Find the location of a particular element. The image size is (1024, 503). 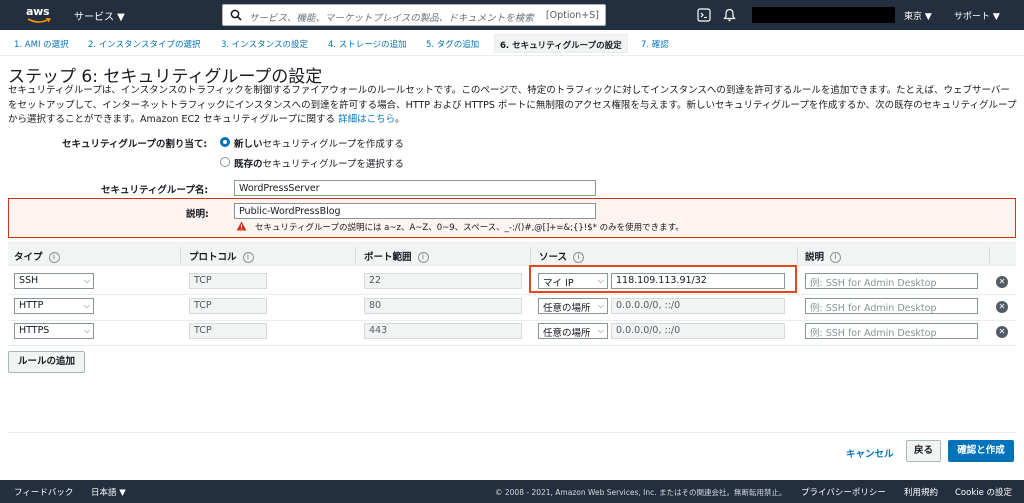

type-select: HTTPS ⌵ is located at coordinates (54, 331).